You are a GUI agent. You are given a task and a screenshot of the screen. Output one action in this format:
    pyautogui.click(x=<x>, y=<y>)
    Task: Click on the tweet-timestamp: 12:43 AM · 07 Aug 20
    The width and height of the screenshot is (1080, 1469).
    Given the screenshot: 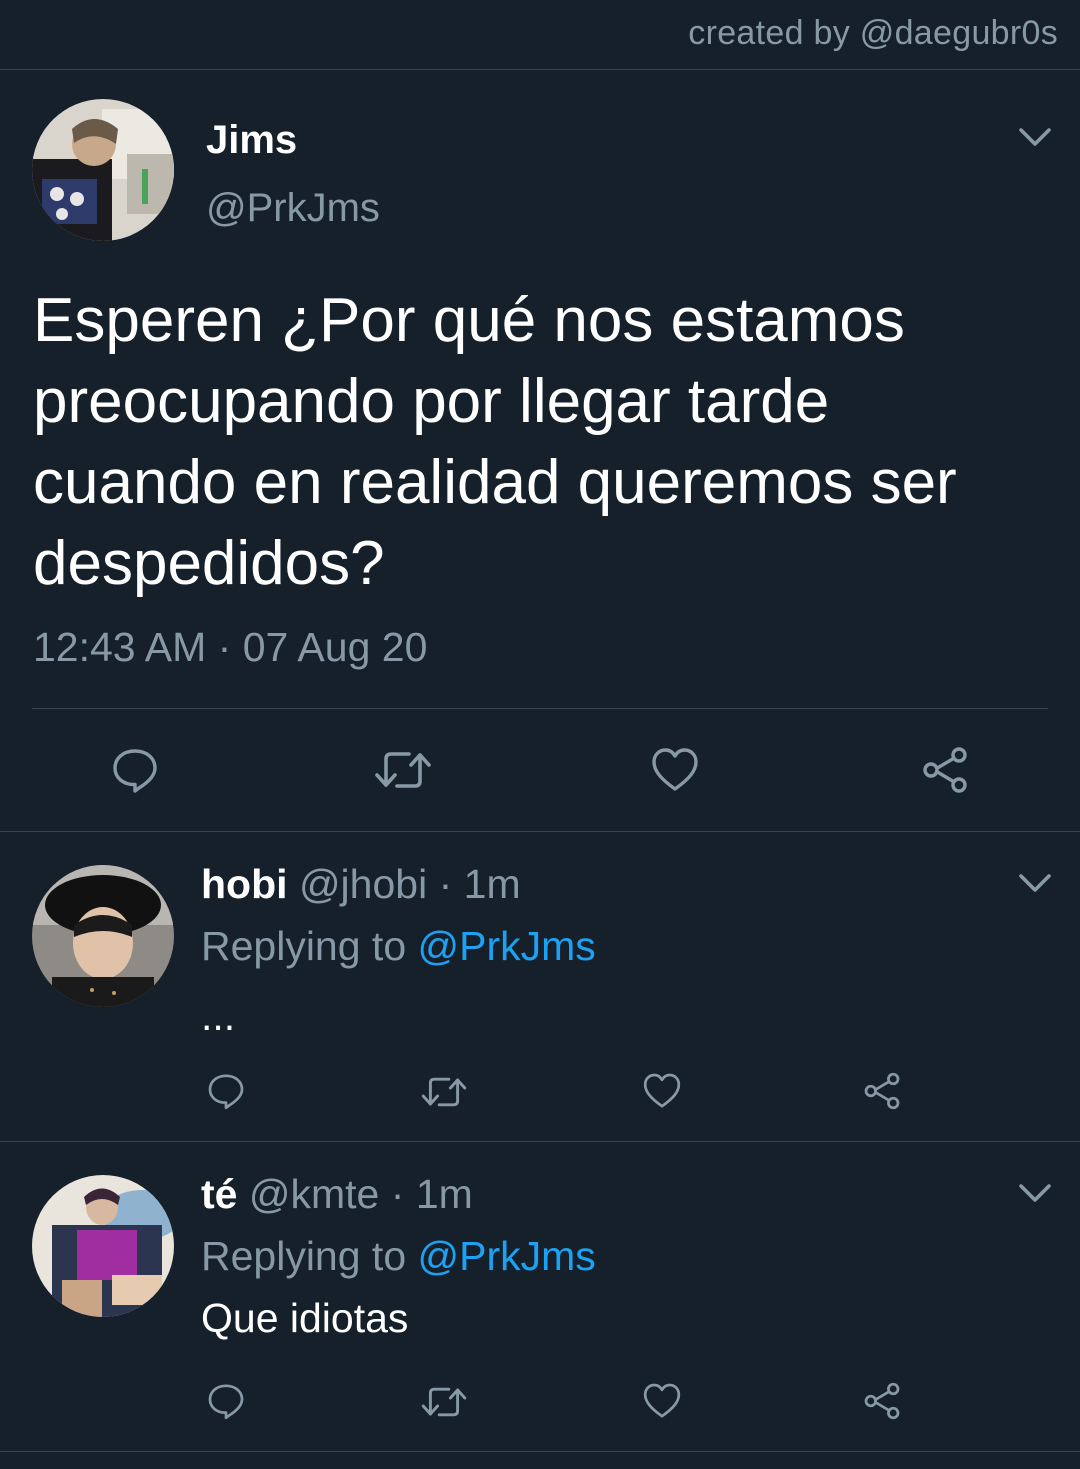 What is the action you would take?
    pyautogui.click(x=230, y=647)
    